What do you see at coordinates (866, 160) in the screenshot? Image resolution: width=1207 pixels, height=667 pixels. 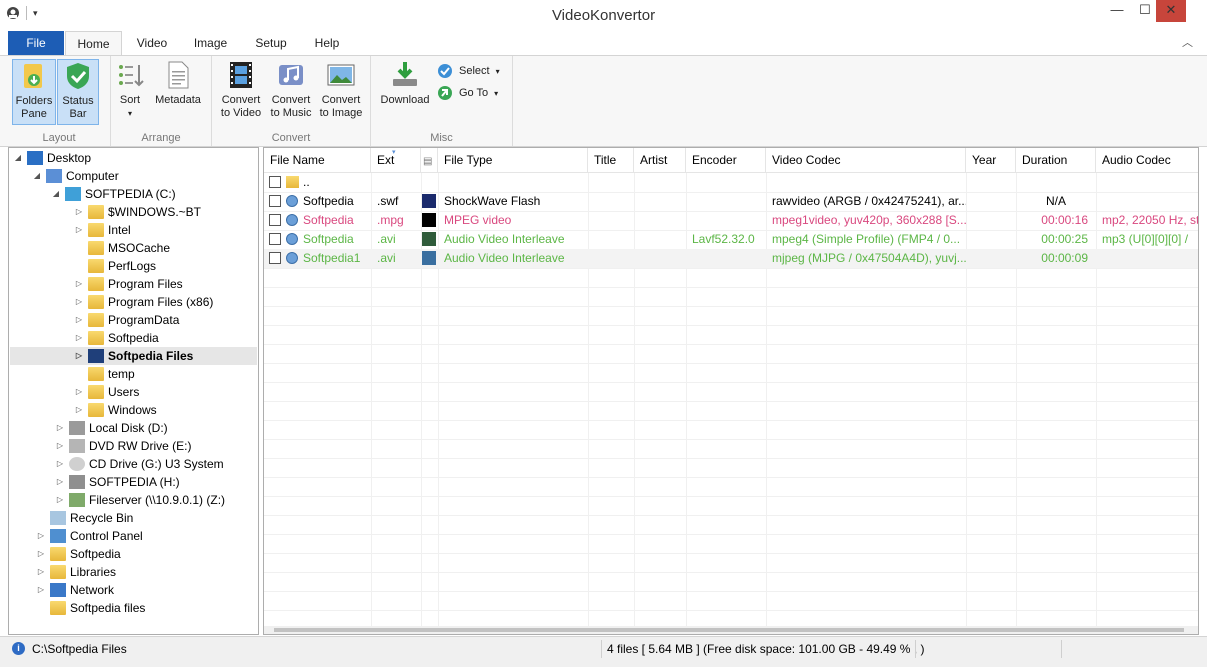 I see `column-header-video-codec: Video Codec` at bounding box center [866, 160].